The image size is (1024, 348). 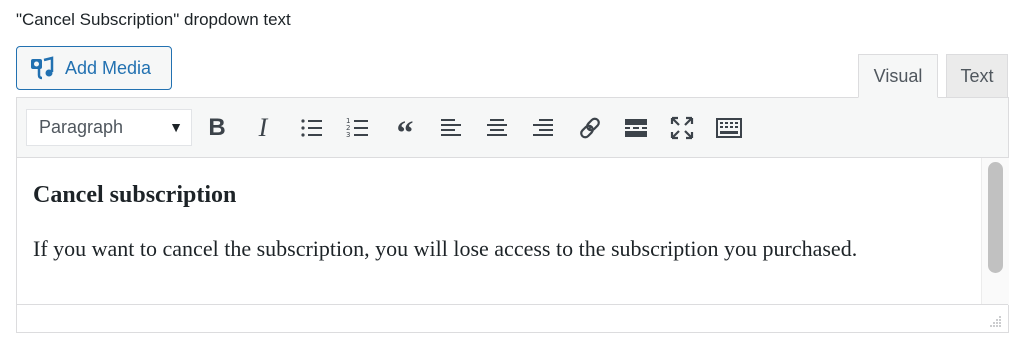 I want to click on scroll-thumb, so click(x=995, y=217).